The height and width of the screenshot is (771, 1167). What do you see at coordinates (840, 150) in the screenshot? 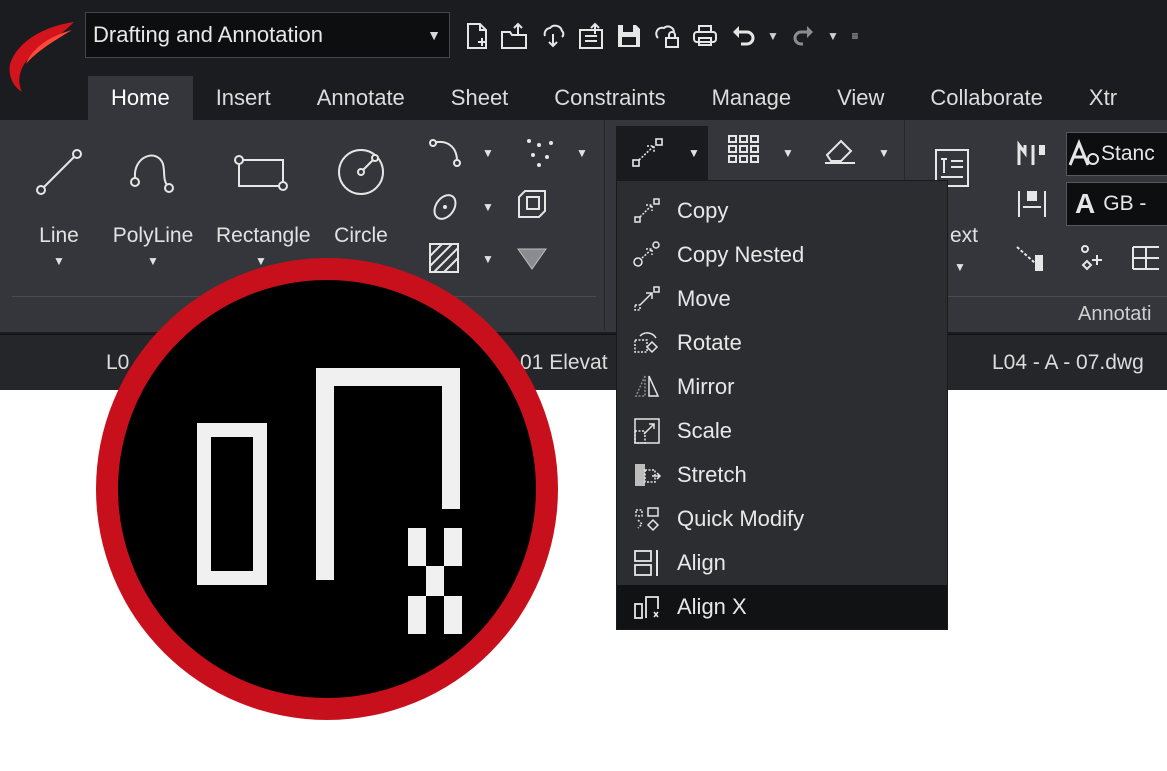
I see `eraser-icon` at bounding box center [840, 150].